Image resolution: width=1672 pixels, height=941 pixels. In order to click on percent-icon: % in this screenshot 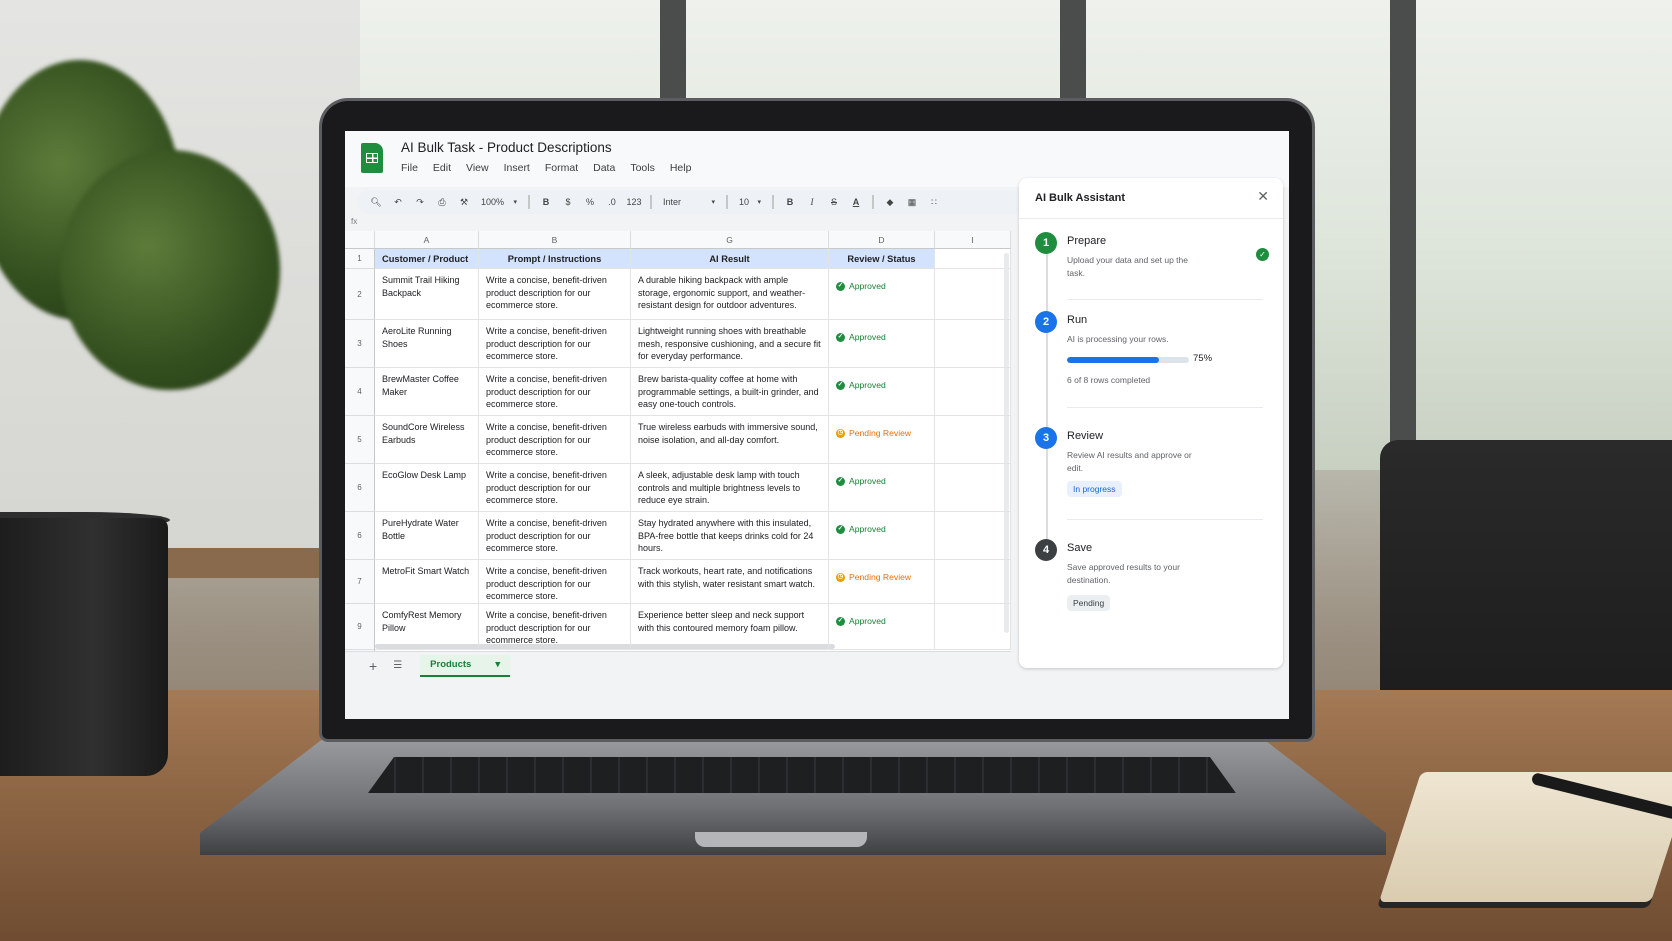, I will do `click(590, 202)`.